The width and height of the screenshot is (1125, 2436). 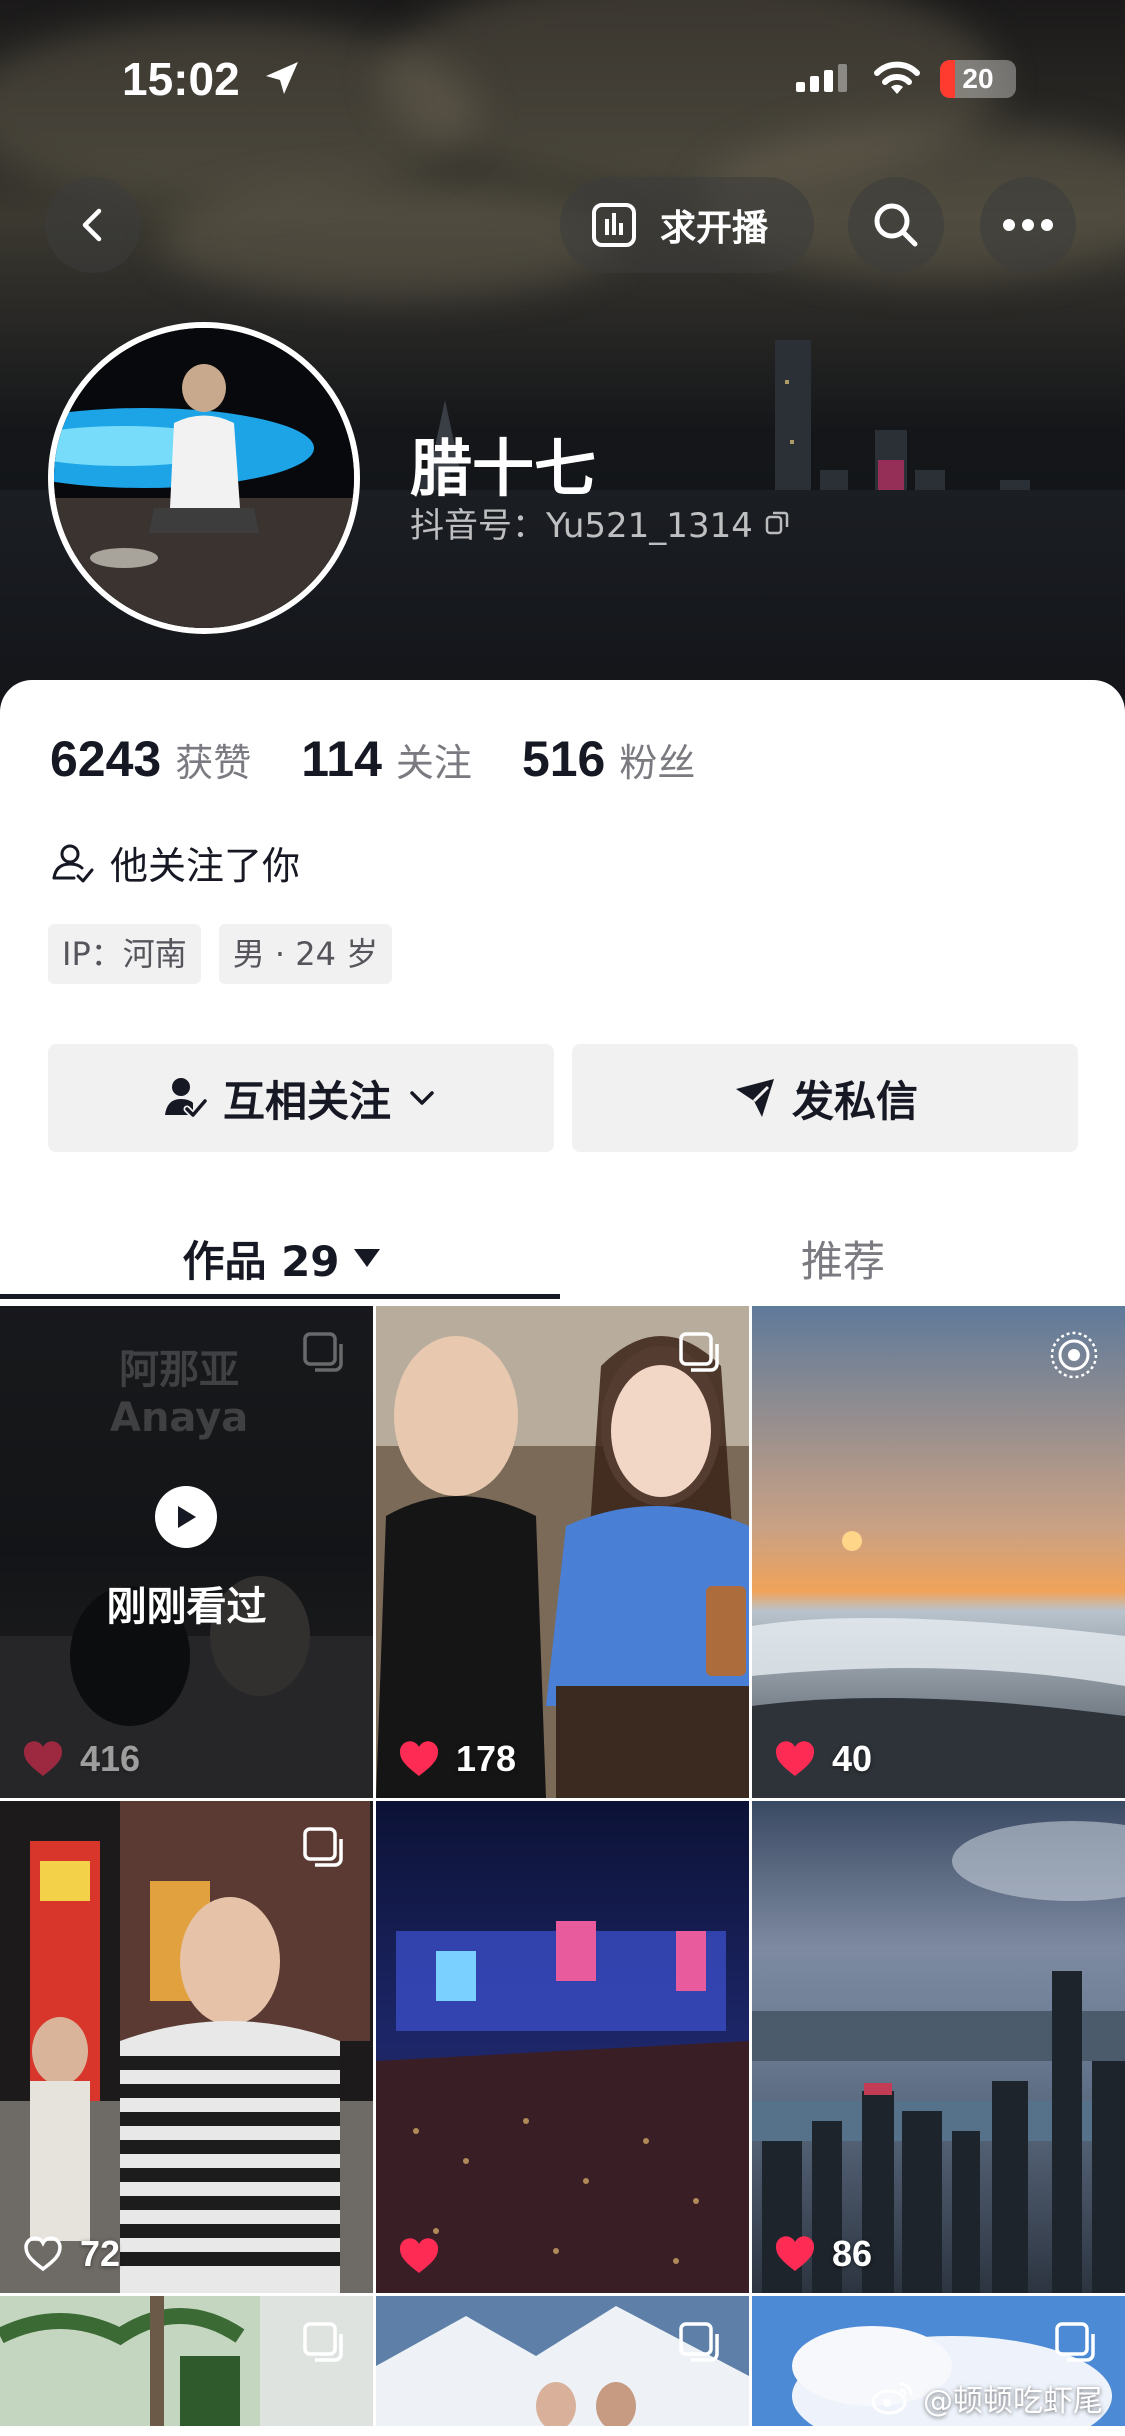 What do you see at coordinates (562, 75) in the screenshot?
I see `status-bar: 15:02 20` at bounding box center [562, 75].